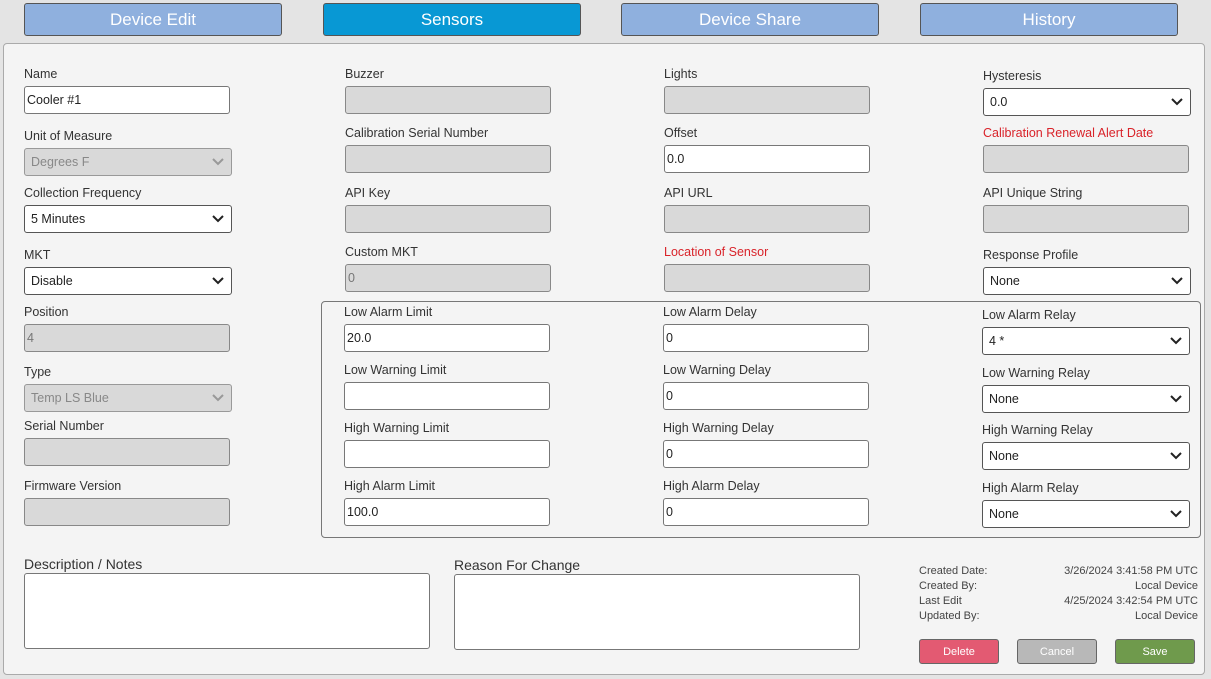 The height and width of the screenshot is (679, 1211). I want to click on api-unique-string-label: API Unique String, so click(1033, 193).